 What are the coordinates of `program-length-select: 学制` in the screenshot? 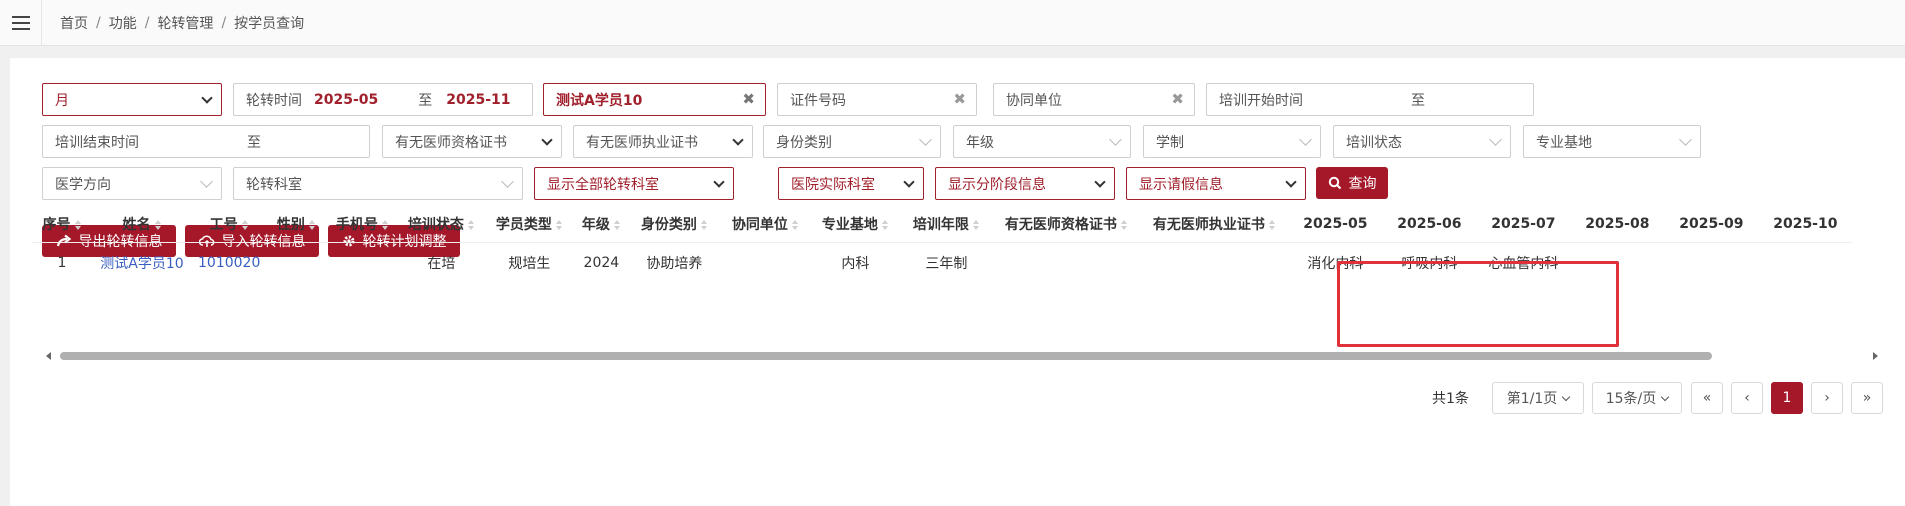 It's located at (1232, 141).